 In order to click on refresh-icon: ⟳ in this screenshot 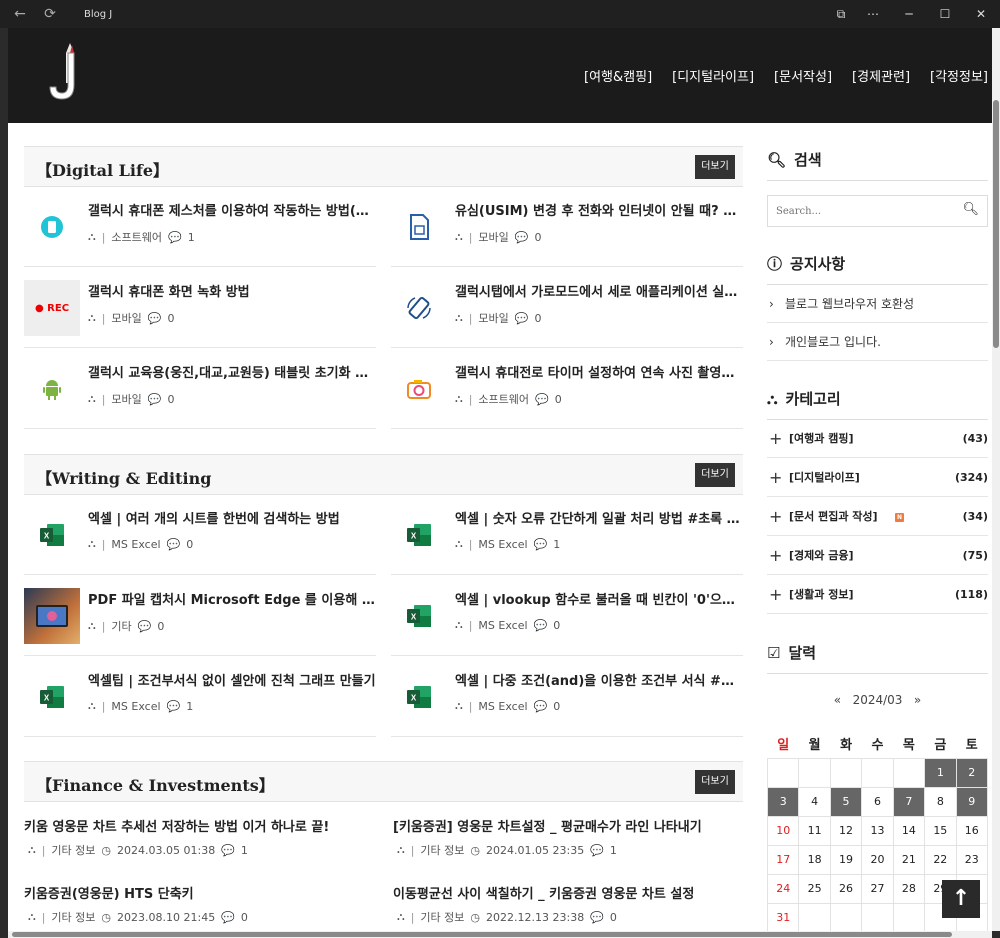, I will do `click(50, 14)`.